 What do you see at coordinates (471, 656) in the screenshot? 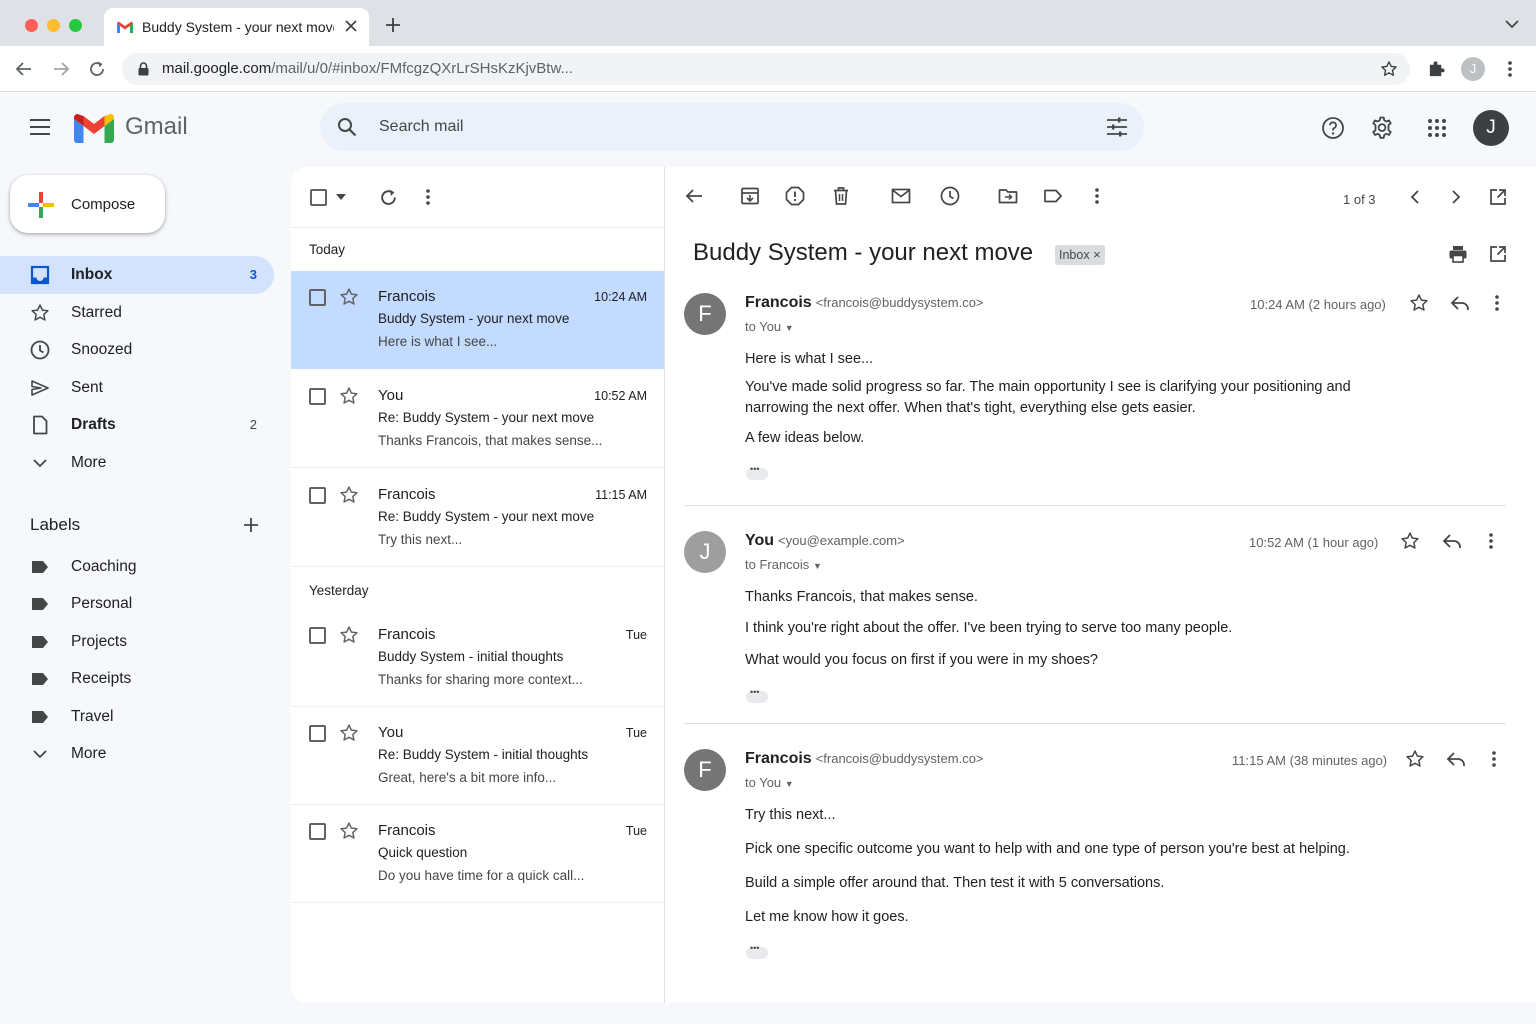
I see `message-subject: Buddy System - initial thoughts` at bounding box center [471, 656].